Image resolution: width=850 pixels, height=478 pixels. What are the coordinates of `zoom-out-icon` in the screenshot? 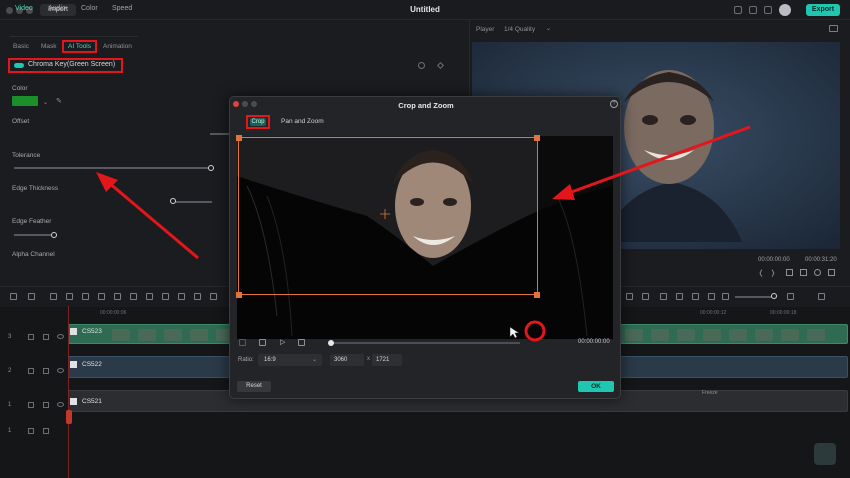 It's located at (725, 296).